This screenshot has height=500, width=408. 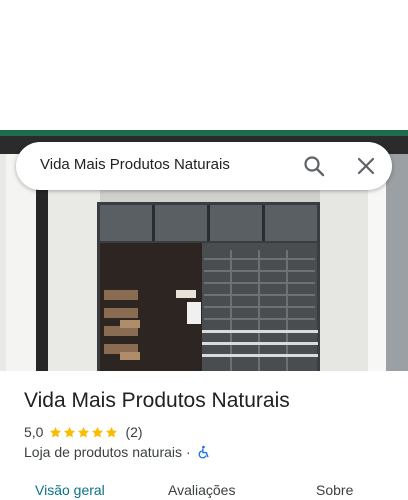 I want to click on place-tabs: Visão geral Avaliações Sobre, so click(x=204, y=488).